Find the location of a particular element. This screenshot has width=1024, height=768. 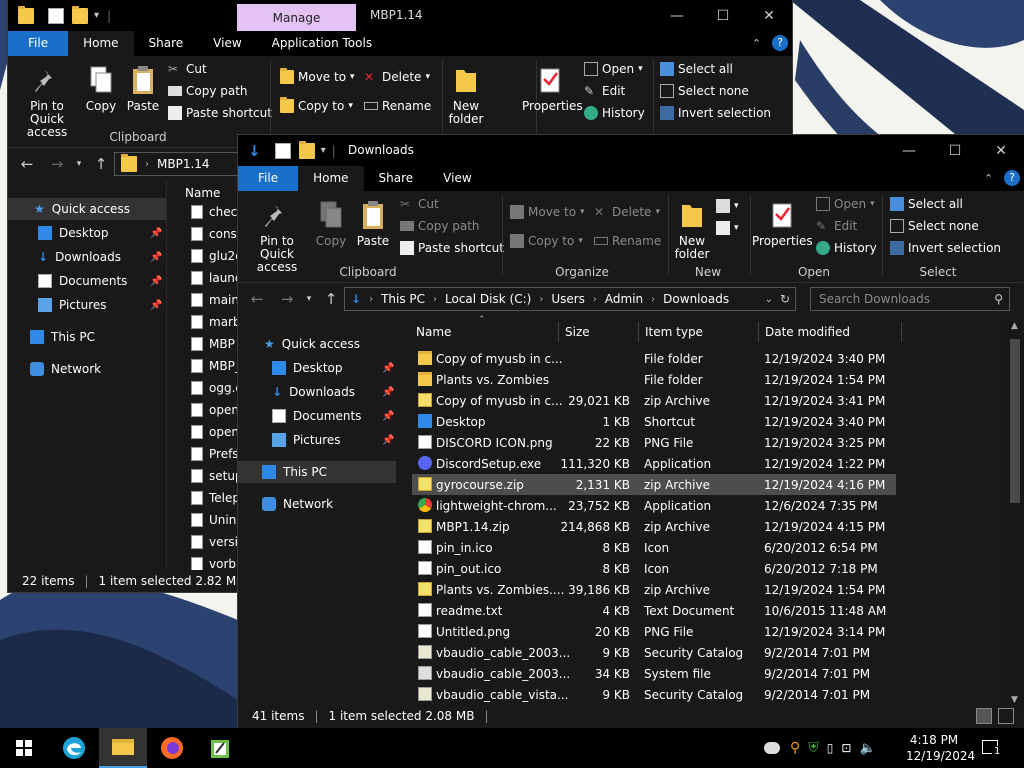

scroll-up-icon: ▲ is located at coordinates (1014, 326).